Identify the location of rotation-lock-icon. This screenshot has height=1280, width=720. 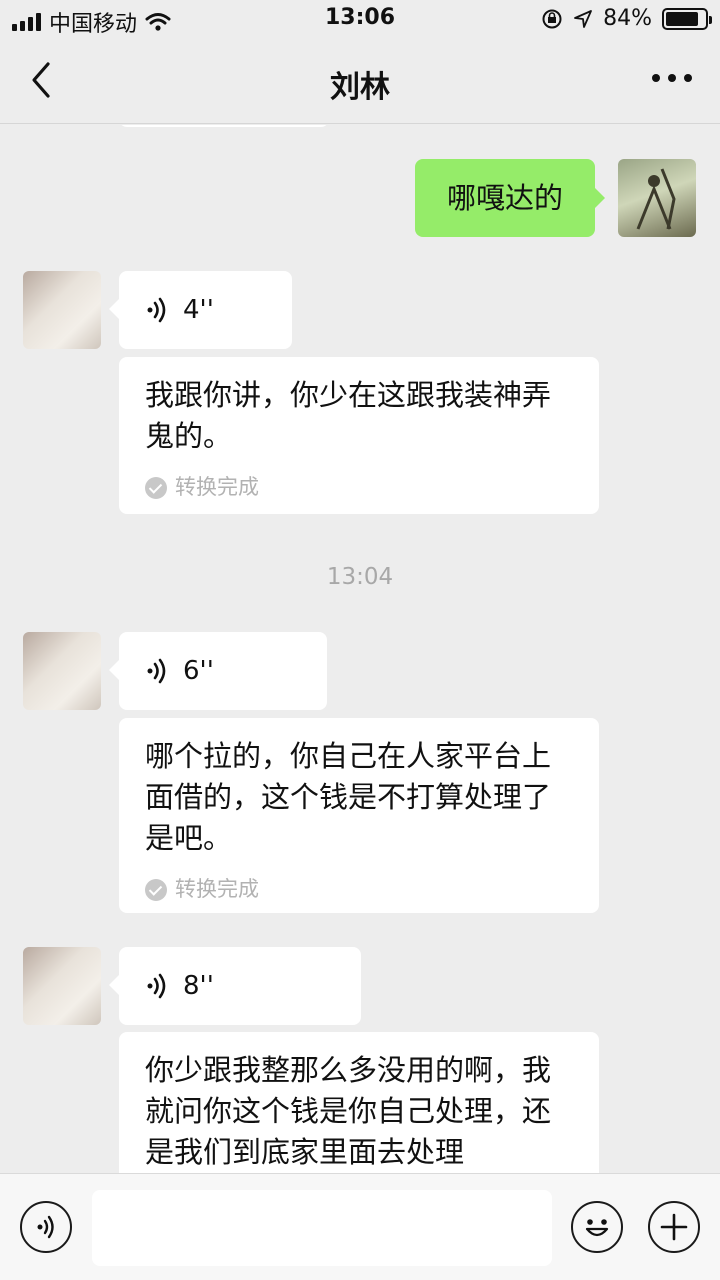
(552, 18).